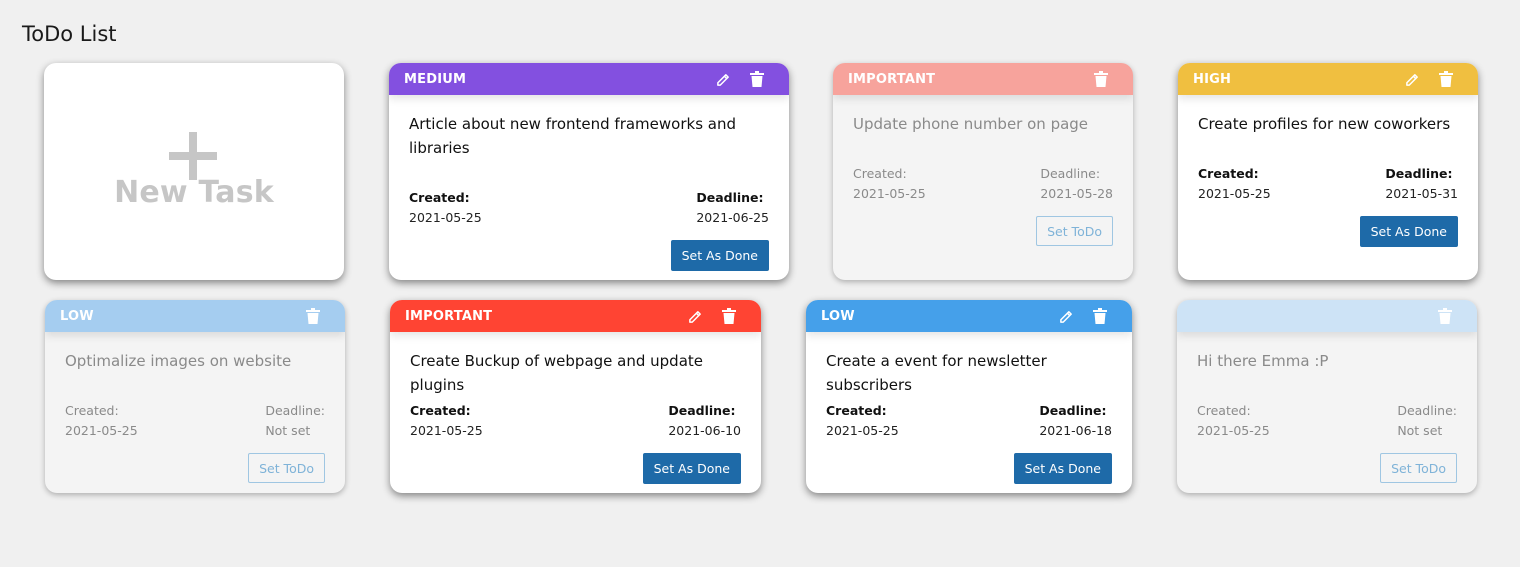 The height and width of the screenshot is (567, 1520). Describe the element at coordinates (69, 34) in the screenshot. I see `page-title: ToDo List` at that location.